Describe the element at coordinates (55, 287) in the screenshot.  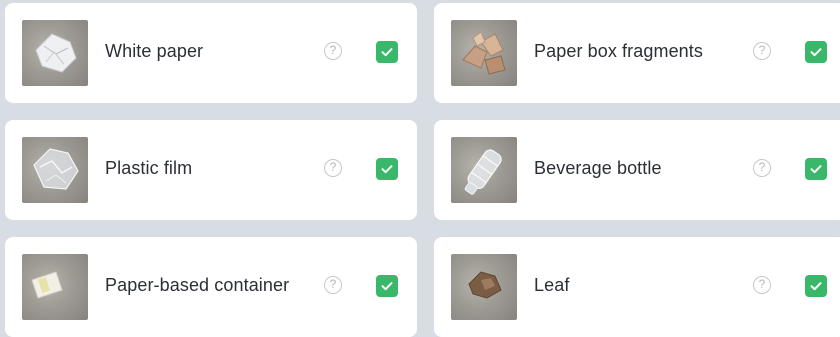
I see `paper-container-thumbnail` at that location.